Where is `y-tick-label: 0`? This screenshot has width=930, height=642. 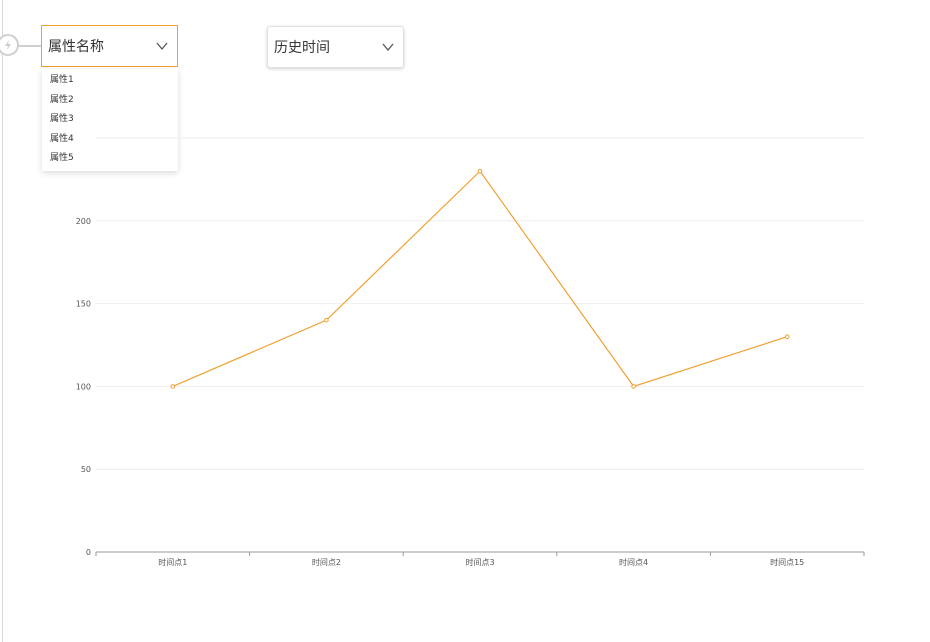 y-tick-label: 0 is located at coordinates (88, 552).